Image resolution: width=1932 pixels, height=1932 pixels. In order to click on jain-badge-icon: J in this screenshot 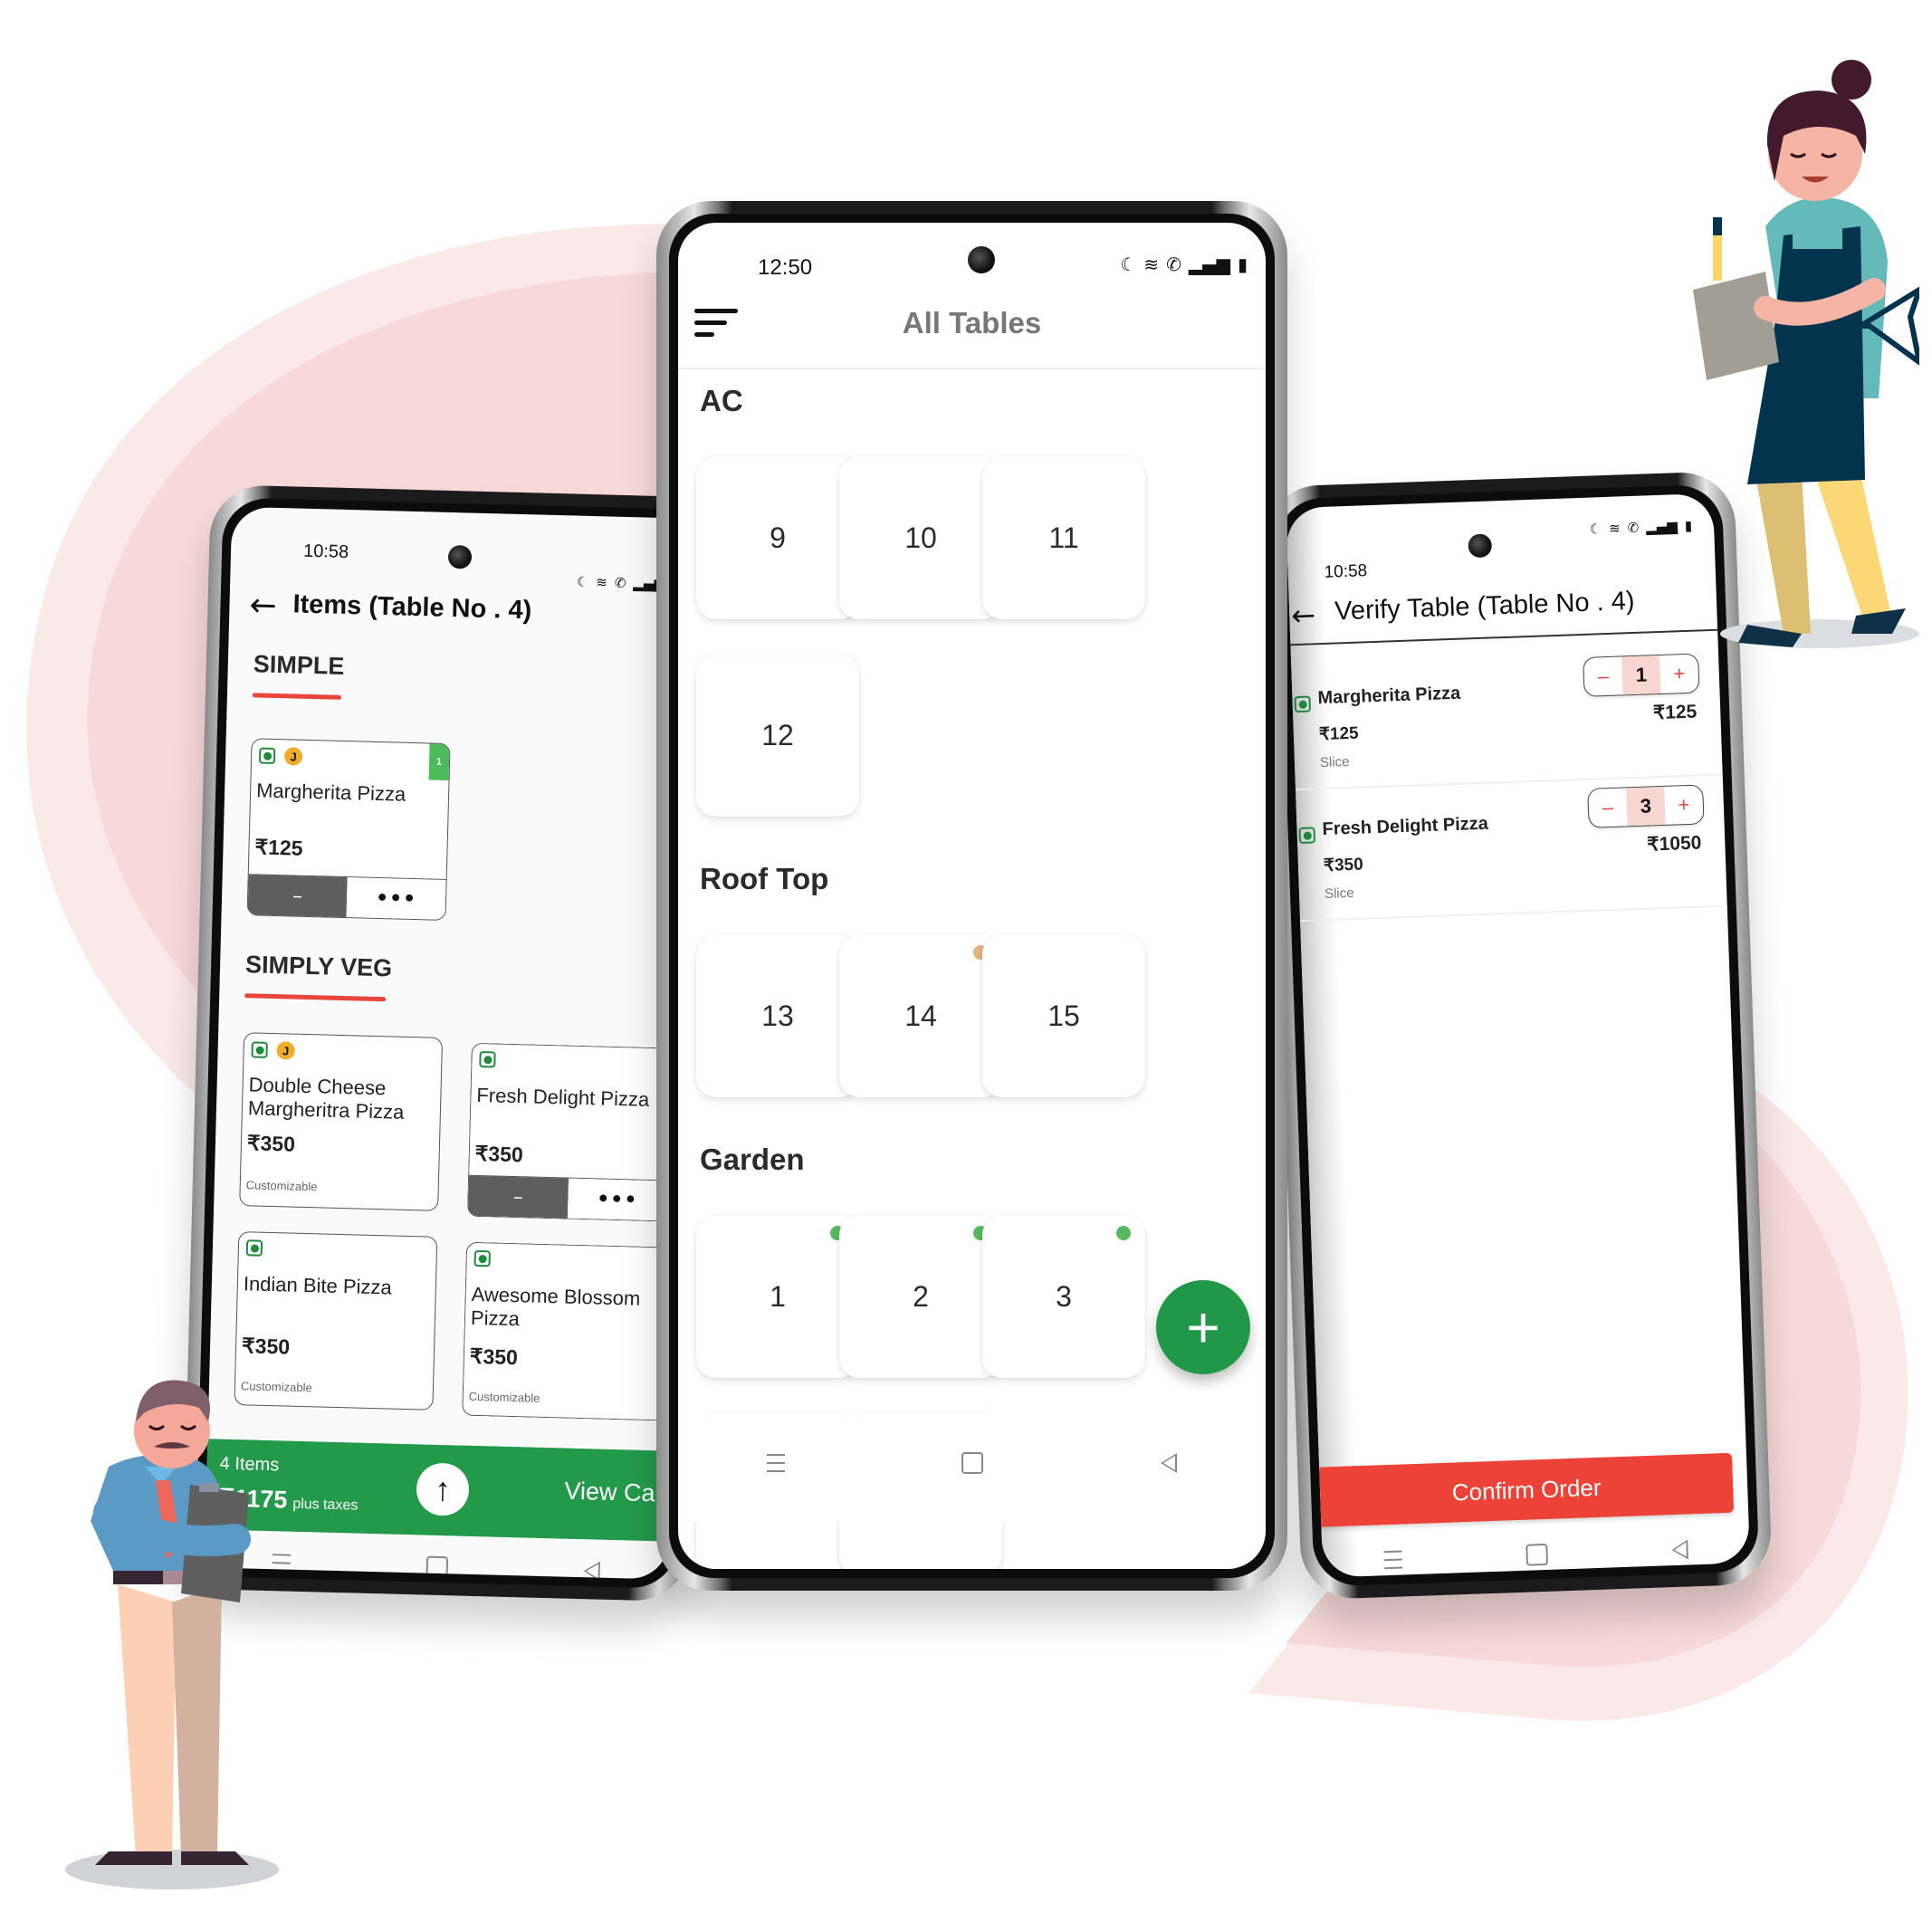, I will do `click(285, 1050)`.